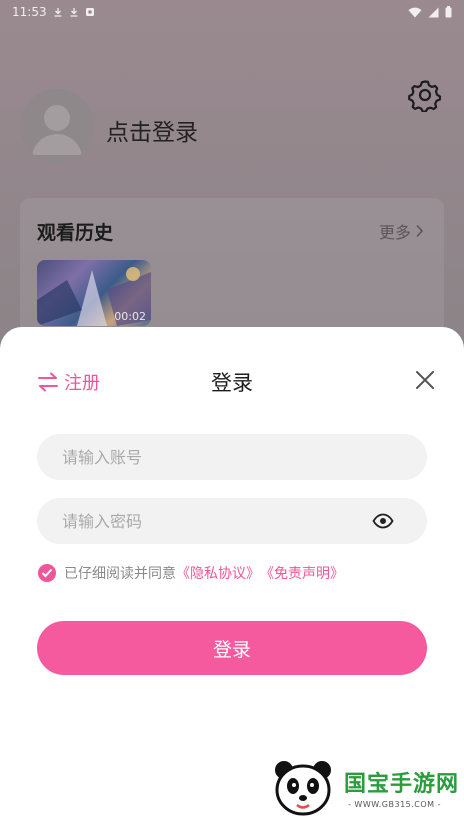  I want to click on close-icon, so click(425, 380).